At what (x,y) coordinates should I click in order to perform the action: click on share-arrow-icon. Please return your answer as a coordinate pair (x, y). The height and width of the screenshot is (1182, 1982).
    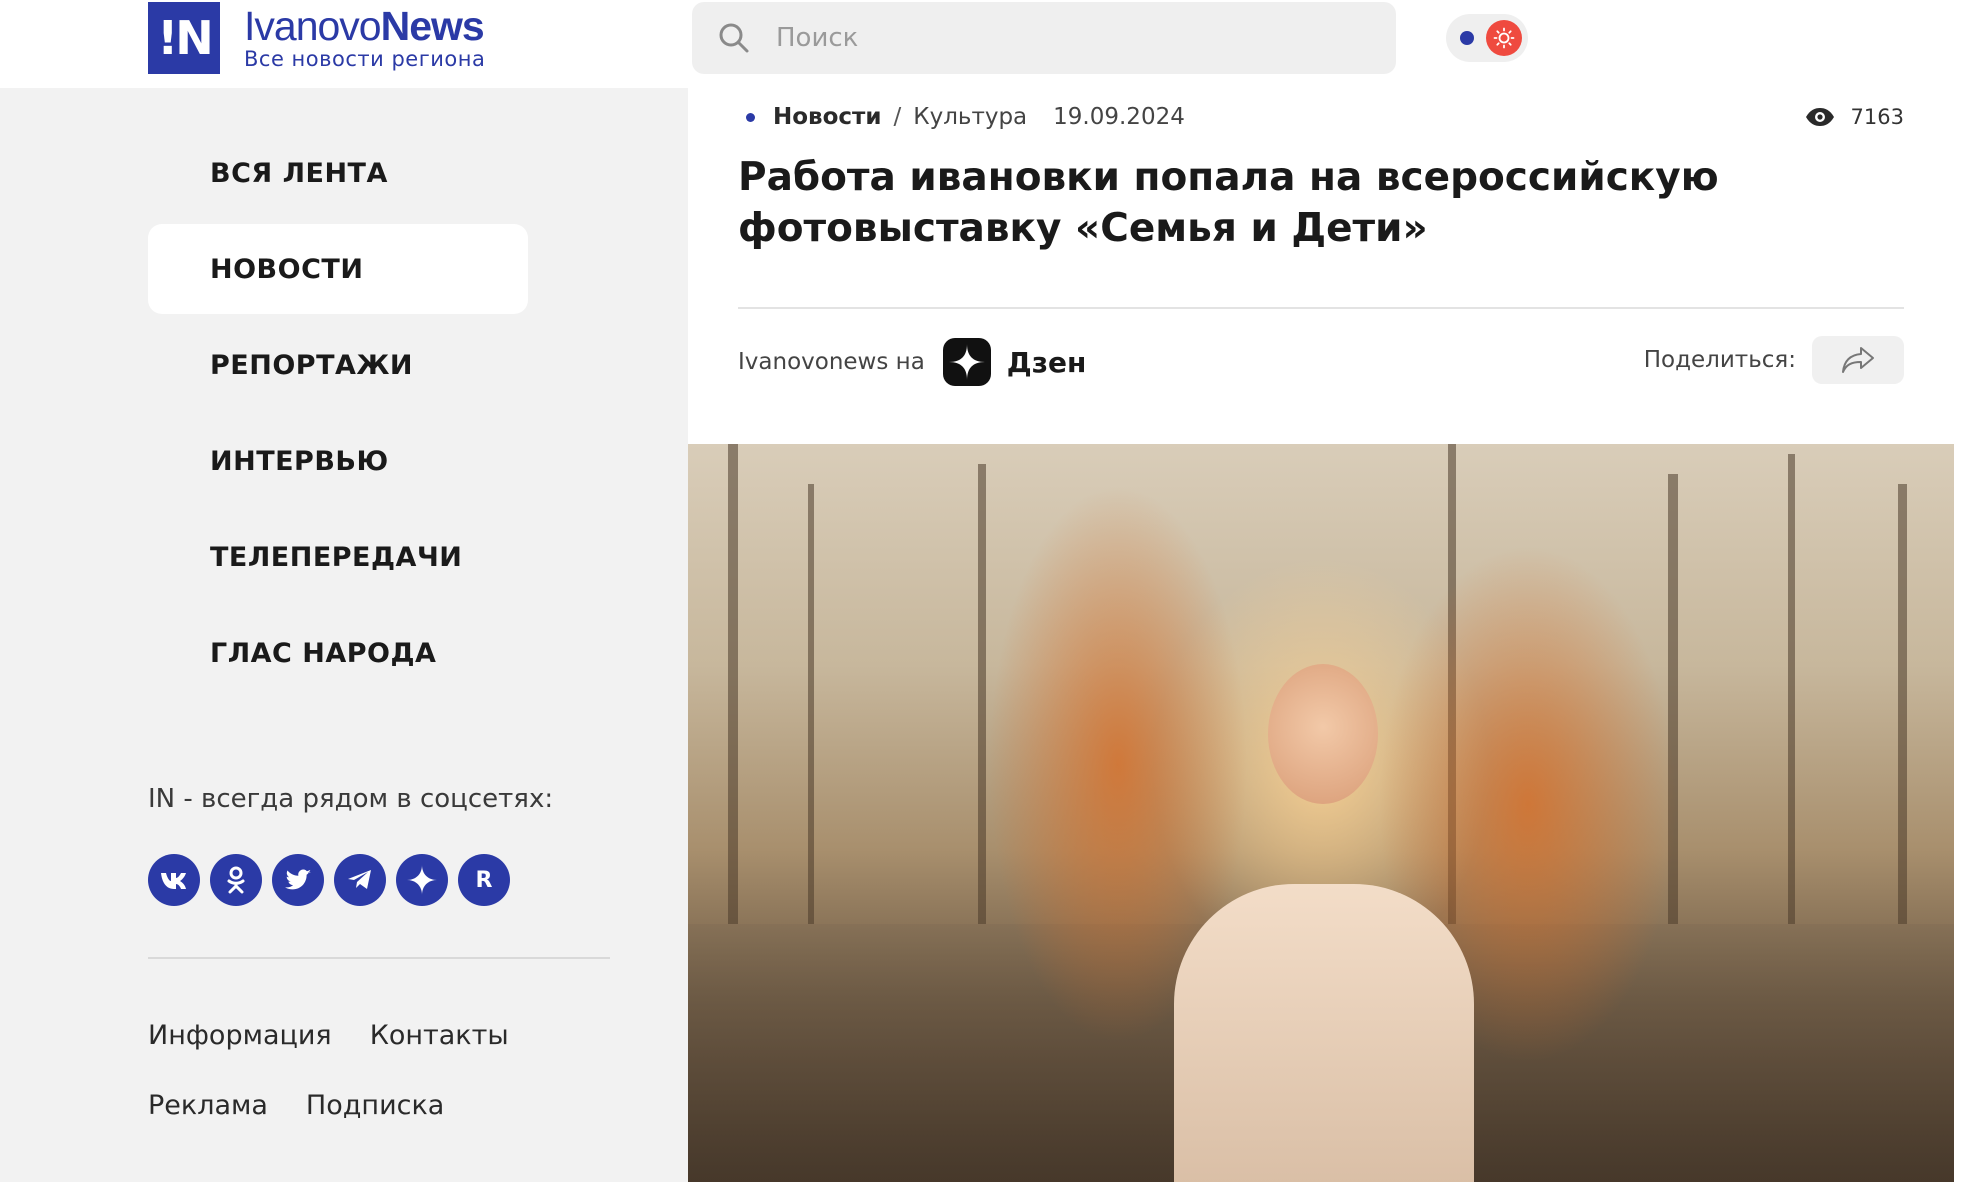
    Looking at the image, I should click on (1858, 360).